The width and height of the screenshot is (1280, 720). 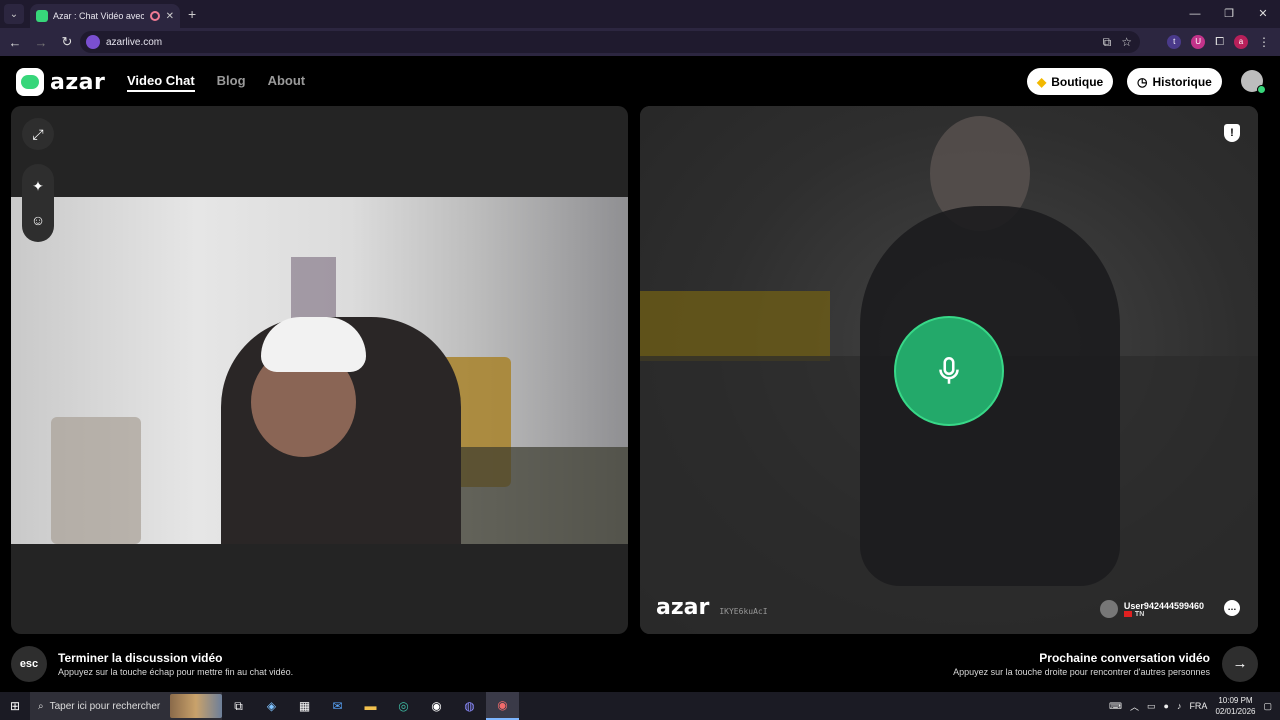 What do you see at coordinates (192, 14) in the screenshot?
I see `new-tab-button: +` at bounding box center [192, 14].